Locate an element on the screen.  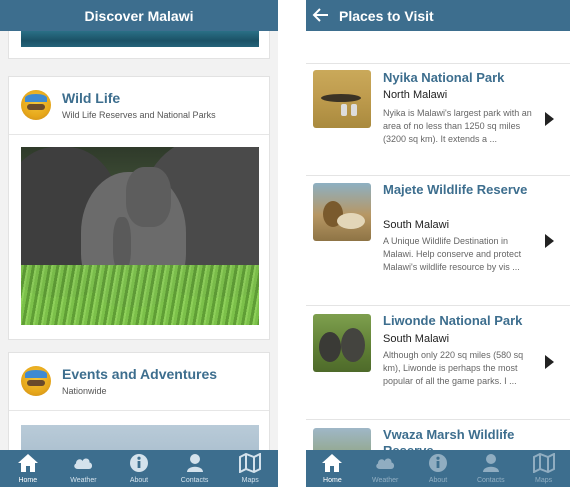
place-title: Nyika National Park is located at coordinates (444, 77).